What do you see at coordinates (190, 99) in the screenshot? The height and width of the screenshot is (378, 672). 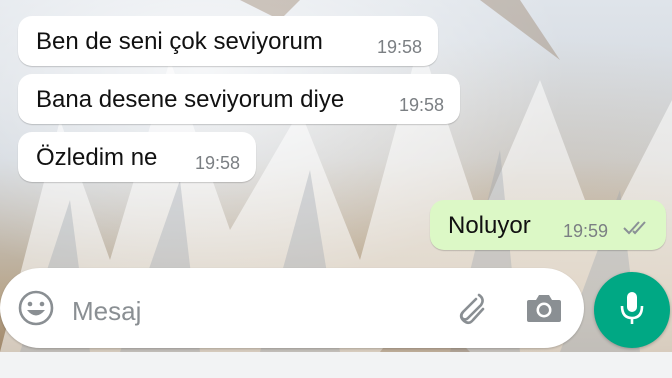 I see `message-text: Bana desene seviyorum diye` at bounding box center [190, 99].